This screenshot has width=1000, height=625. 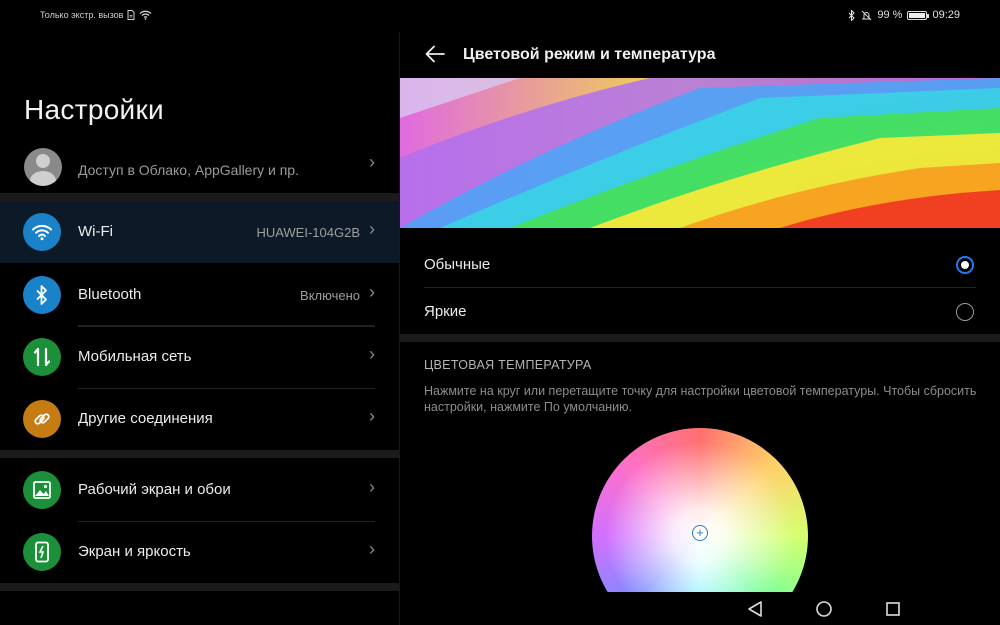 I want to click on wifi-icon, so click(x=42, y=232).